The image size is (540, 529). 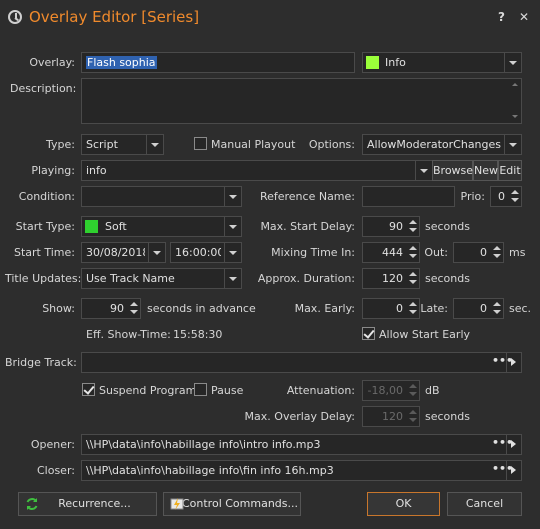 I want to click on ok-button: OK, so click(x=403, y=504).